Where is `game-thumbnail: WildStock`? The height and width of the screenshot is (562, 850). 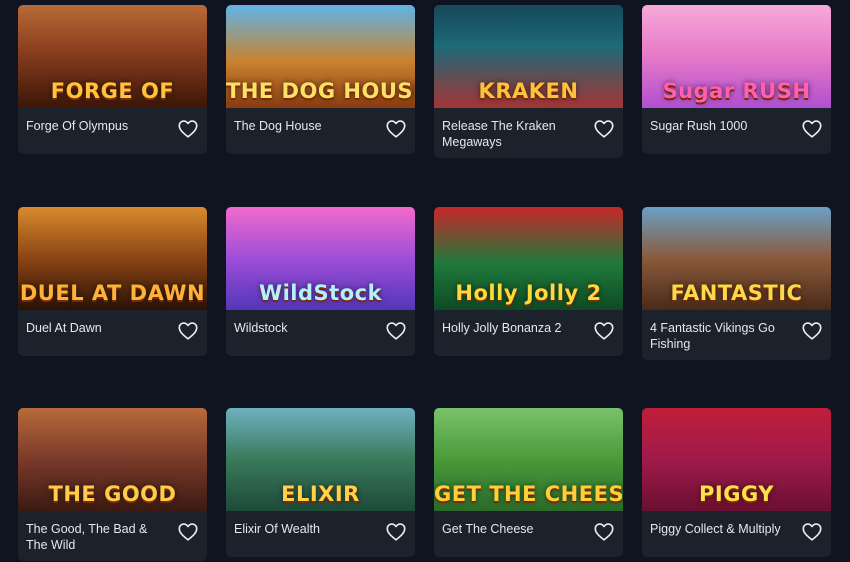
game-thumbnail: WildStock is located at coordinates (320, 258).